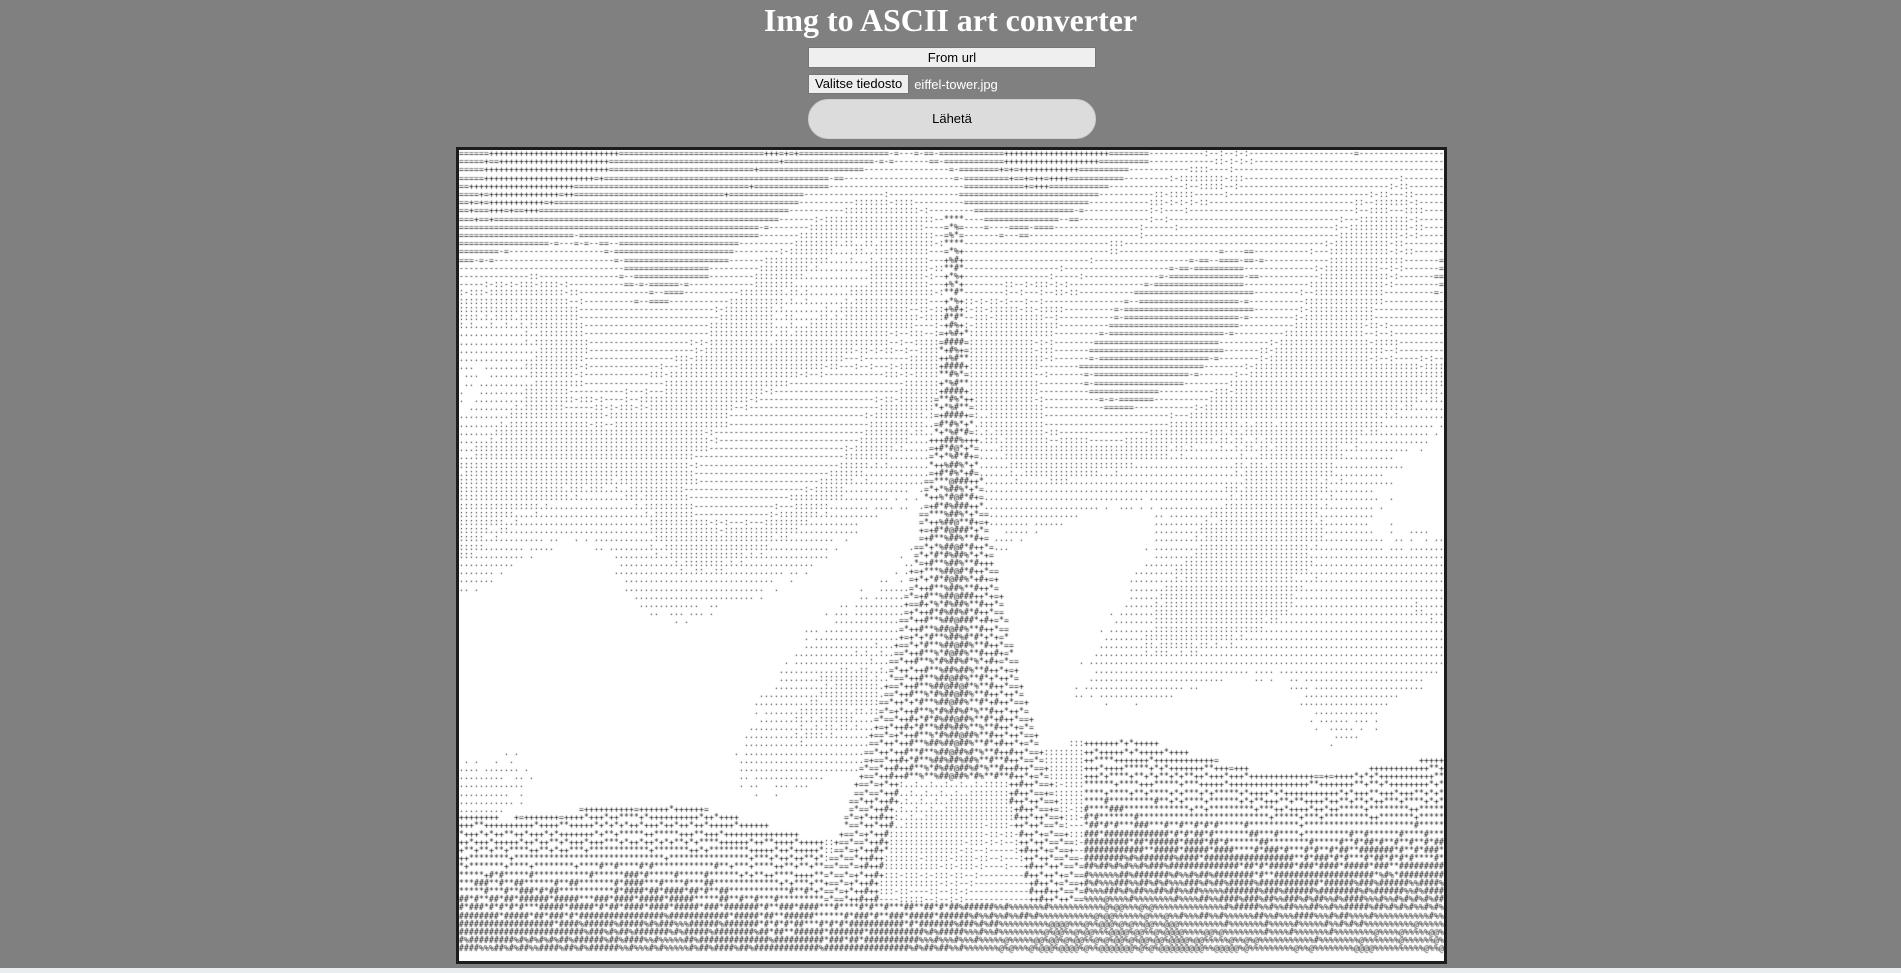 Image resolution: width=1901 pixels, height=973 pixels. What do you see at coordinates (956, 84) in the screenshot?
I see `selected-file-name: eiffel-tower.jpg` at bounding box center [956, 84].